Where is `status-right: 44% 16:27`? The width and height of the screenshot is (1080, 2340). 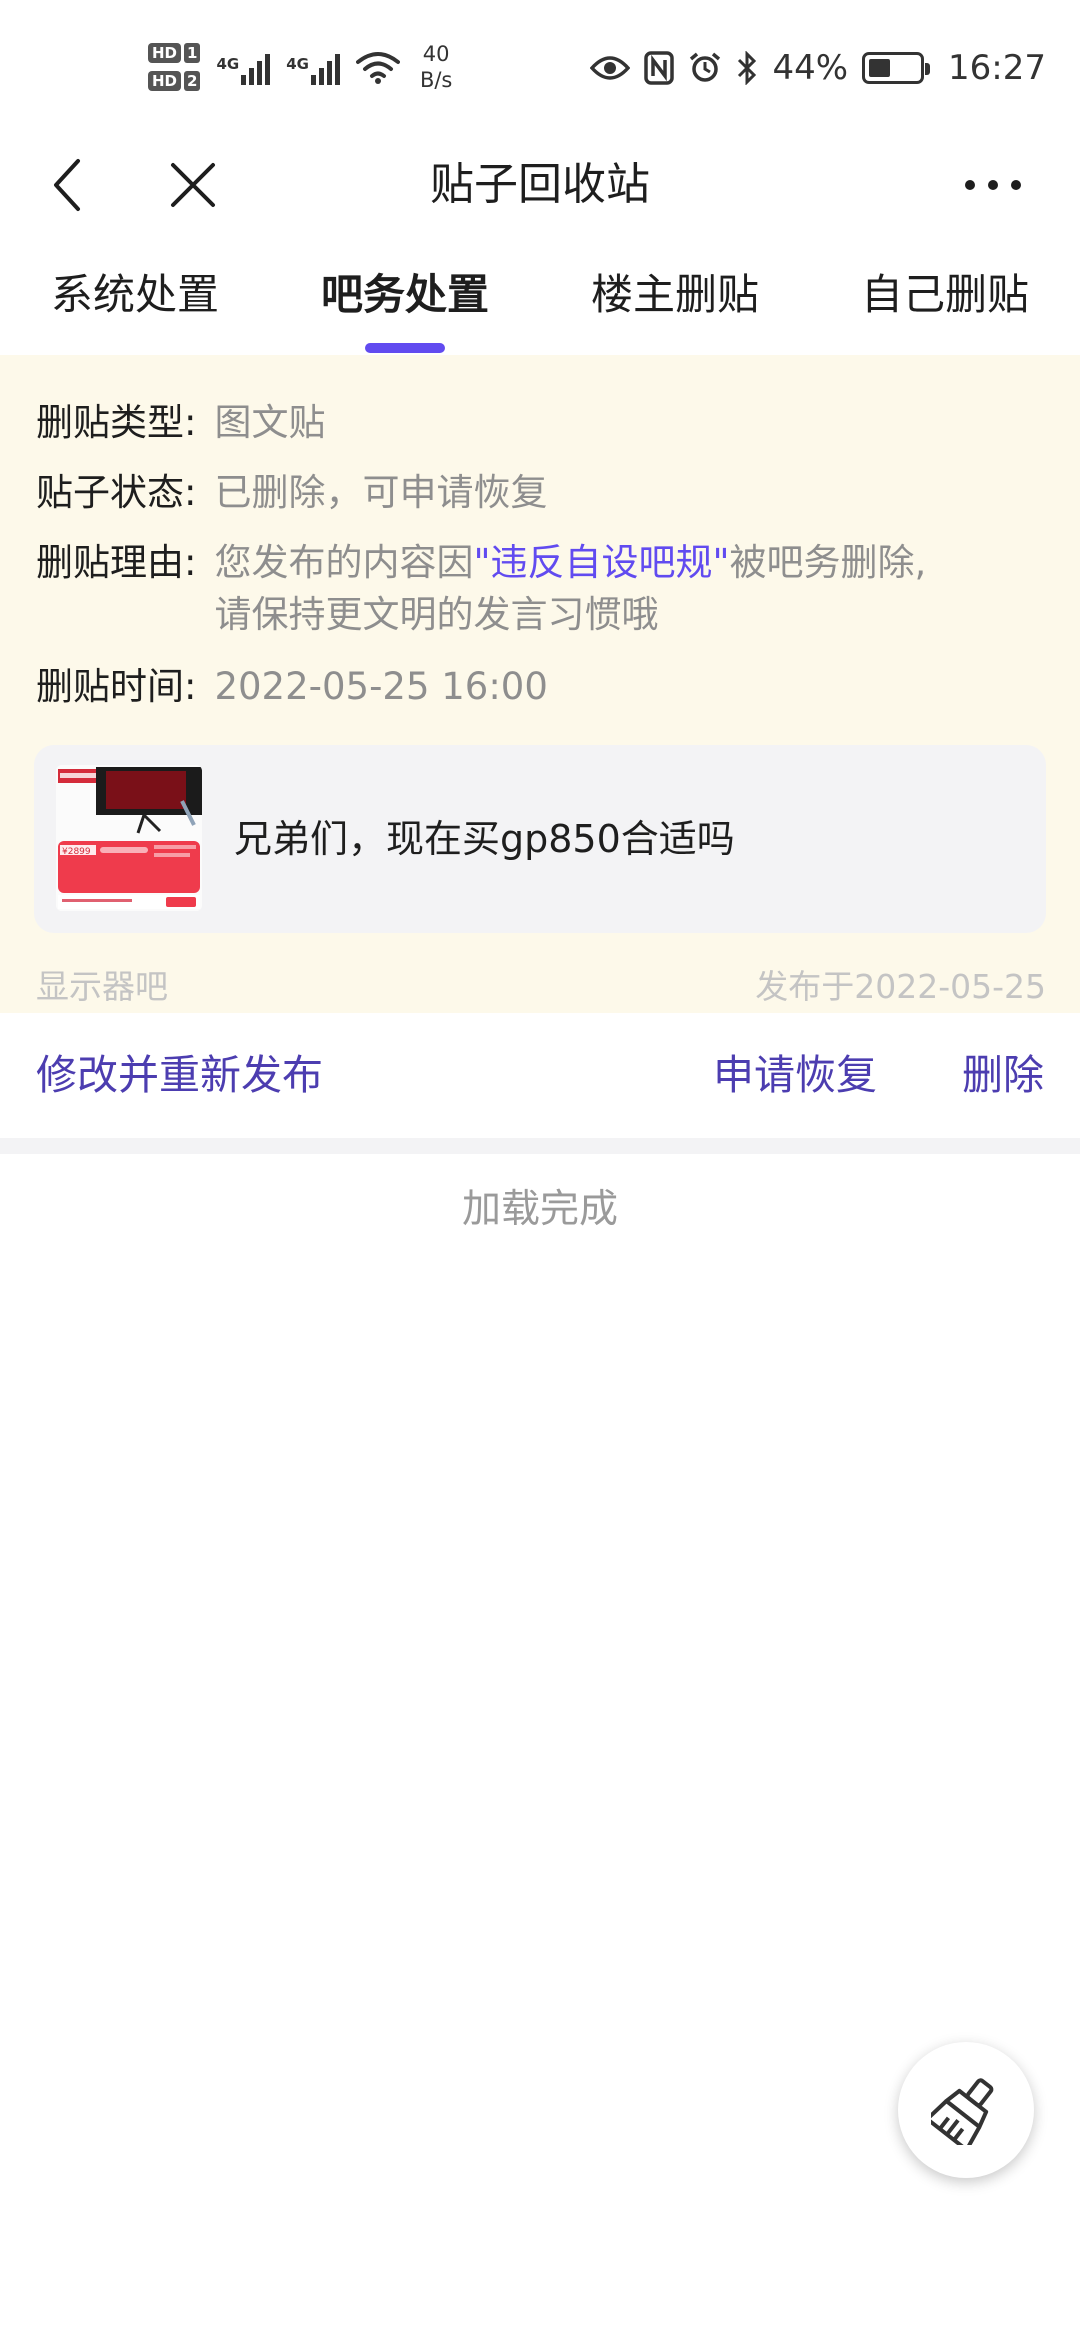 status-right: 44% 16:27 is located at coordinates (818, 68).